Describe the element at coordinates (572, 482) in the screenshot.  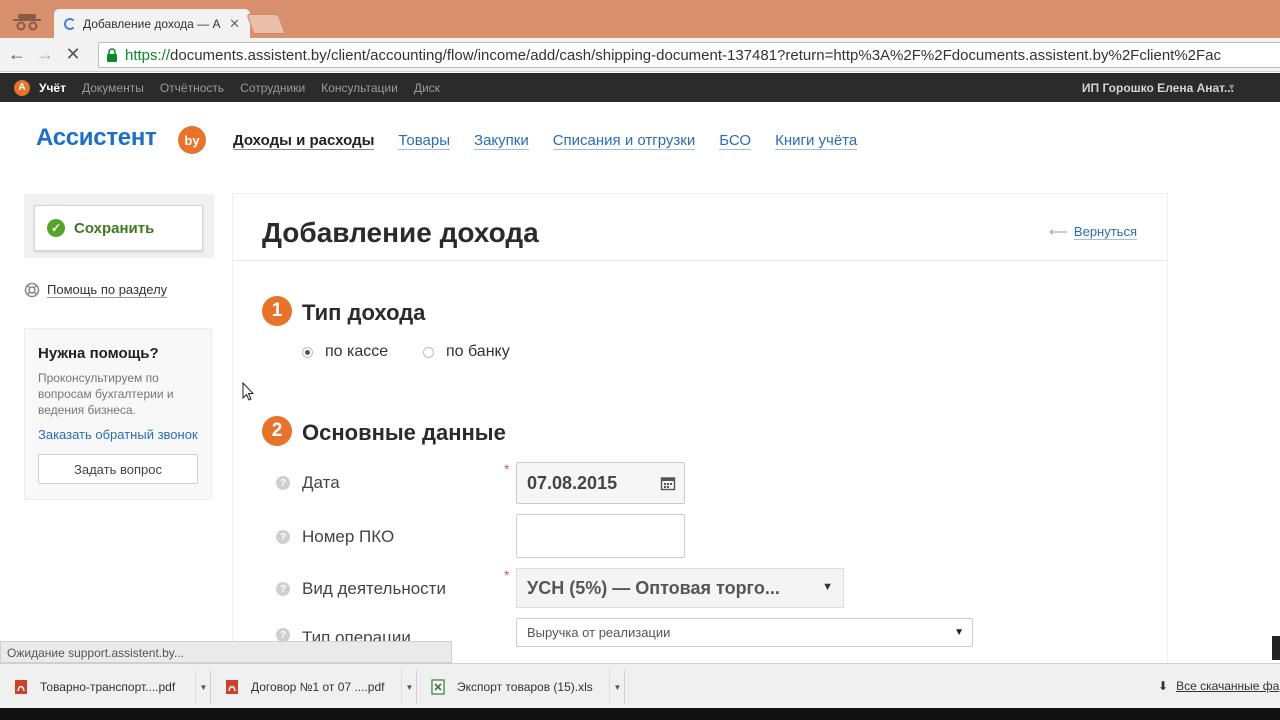
I see `date-value: 07.08.2015` at that location.